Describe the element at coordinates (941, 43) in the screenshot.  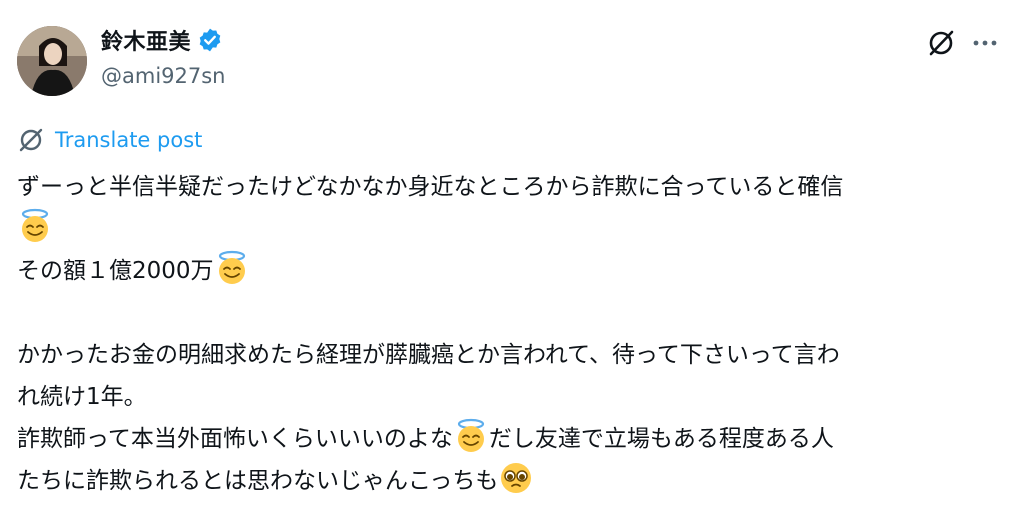
I see `grok-icon` at that location.